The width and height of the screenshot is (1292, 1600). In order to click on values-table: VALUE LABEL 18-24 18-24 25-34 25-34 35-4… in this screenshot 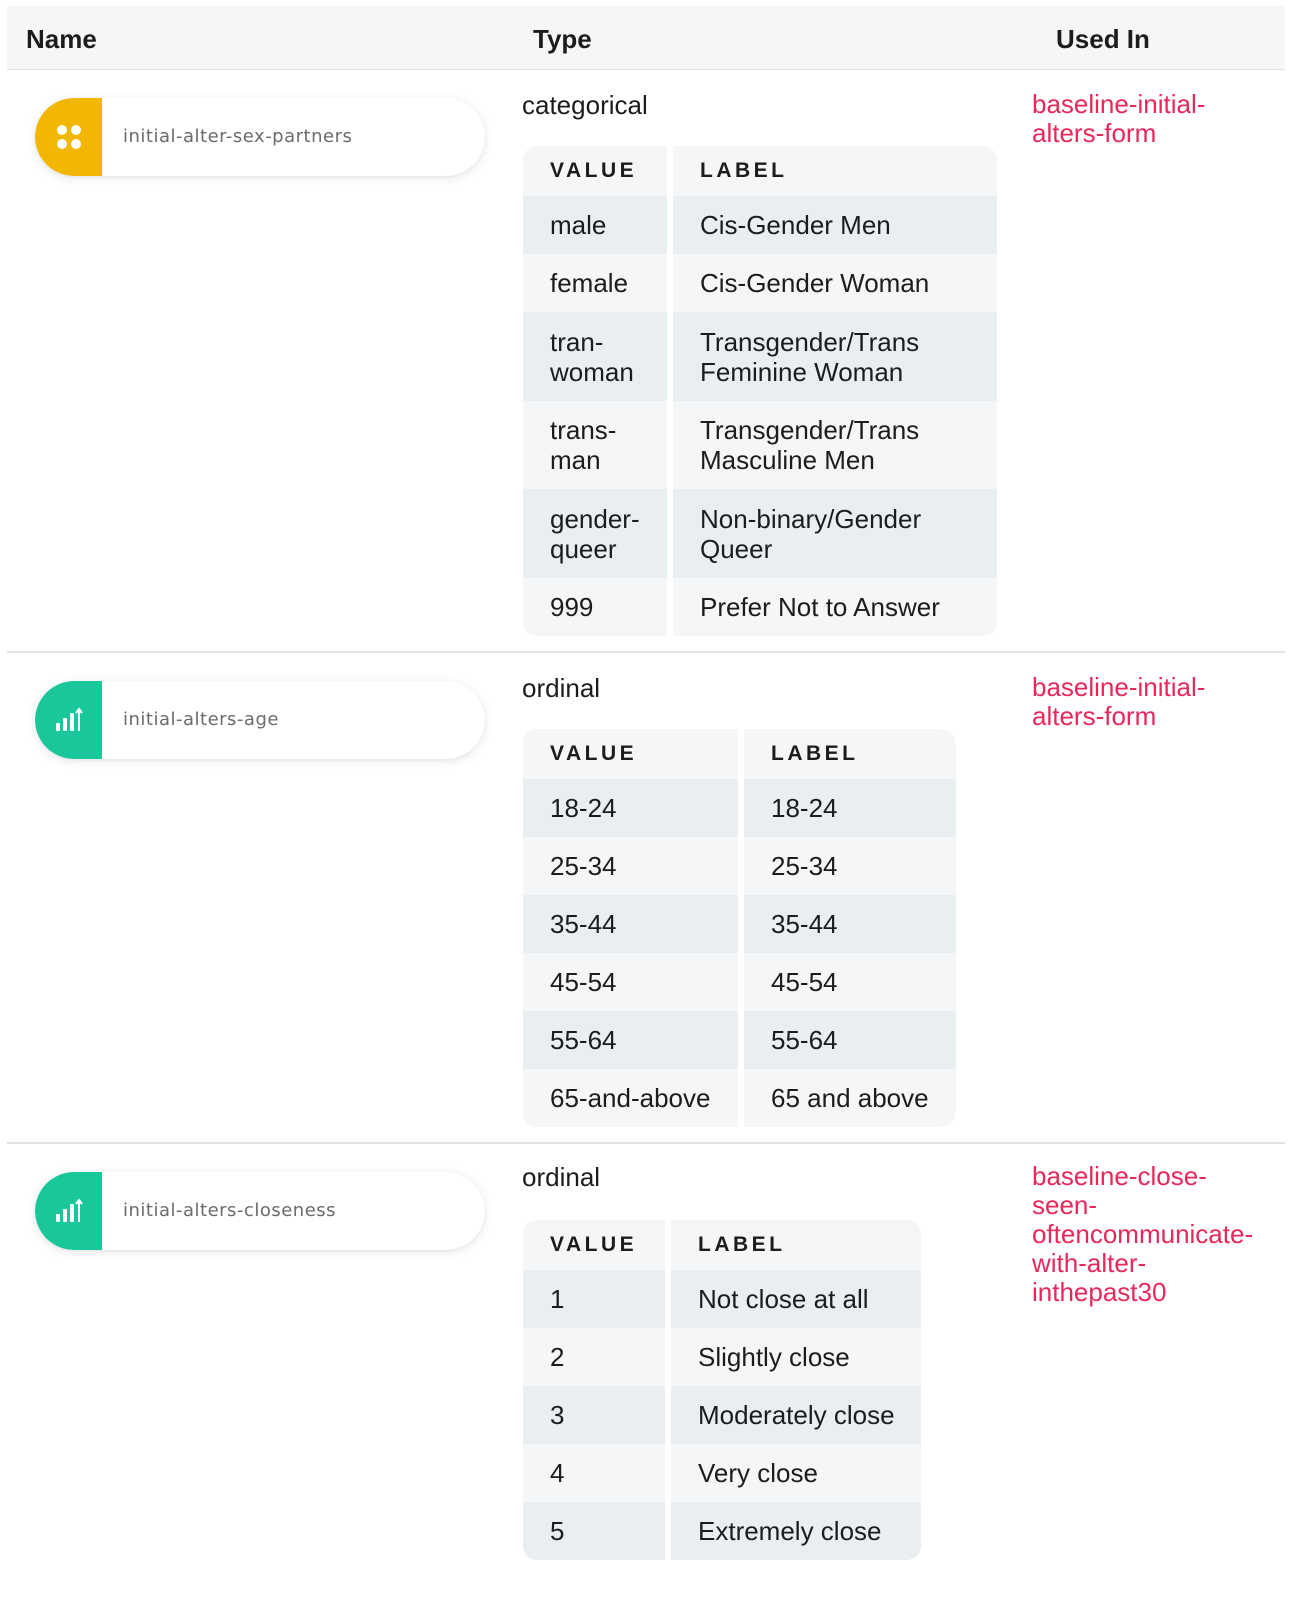, I will do `click(739, 928)`.